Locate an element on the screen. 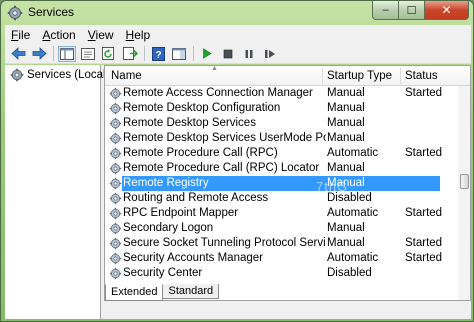  start-service-button is located at coordinates (207, 54).